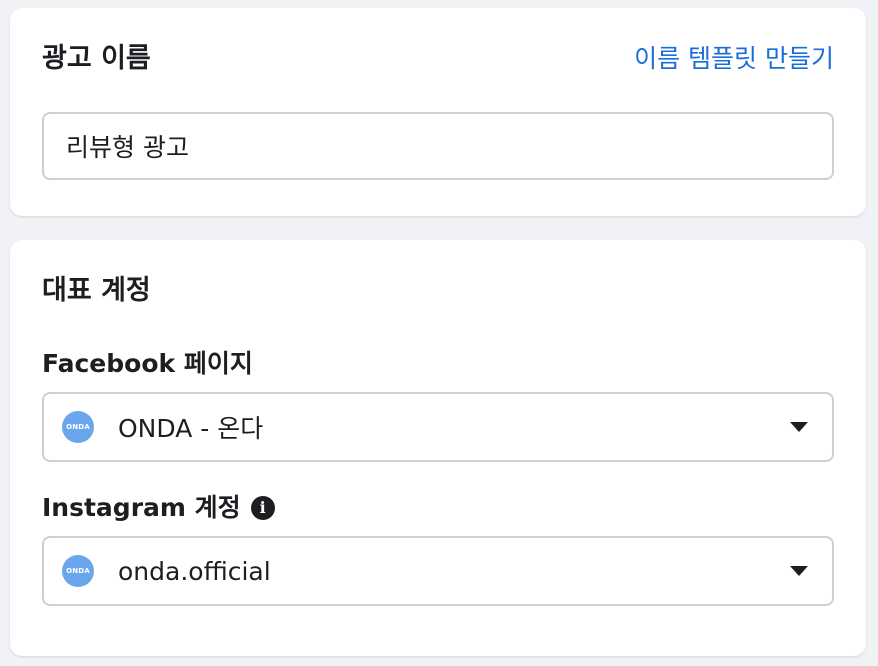 This screenshot has width=878, height=666. I want to click on instagram-account-label: Instagram 계정 i, so click(158, 508).